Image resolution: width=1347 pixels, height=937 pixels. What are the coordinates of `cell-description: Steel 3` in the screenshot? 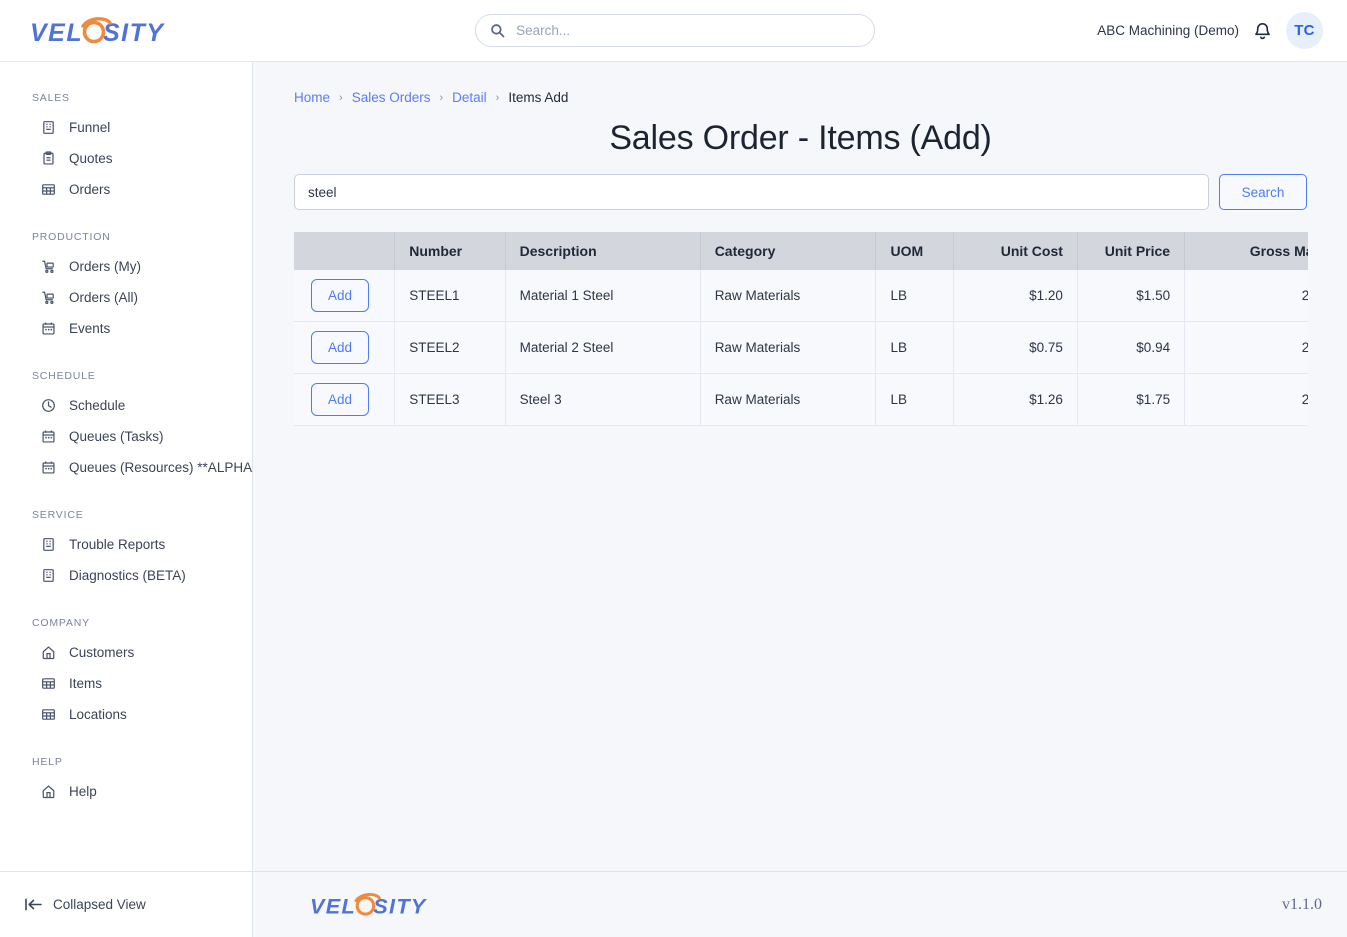 It's located at (603, 399).